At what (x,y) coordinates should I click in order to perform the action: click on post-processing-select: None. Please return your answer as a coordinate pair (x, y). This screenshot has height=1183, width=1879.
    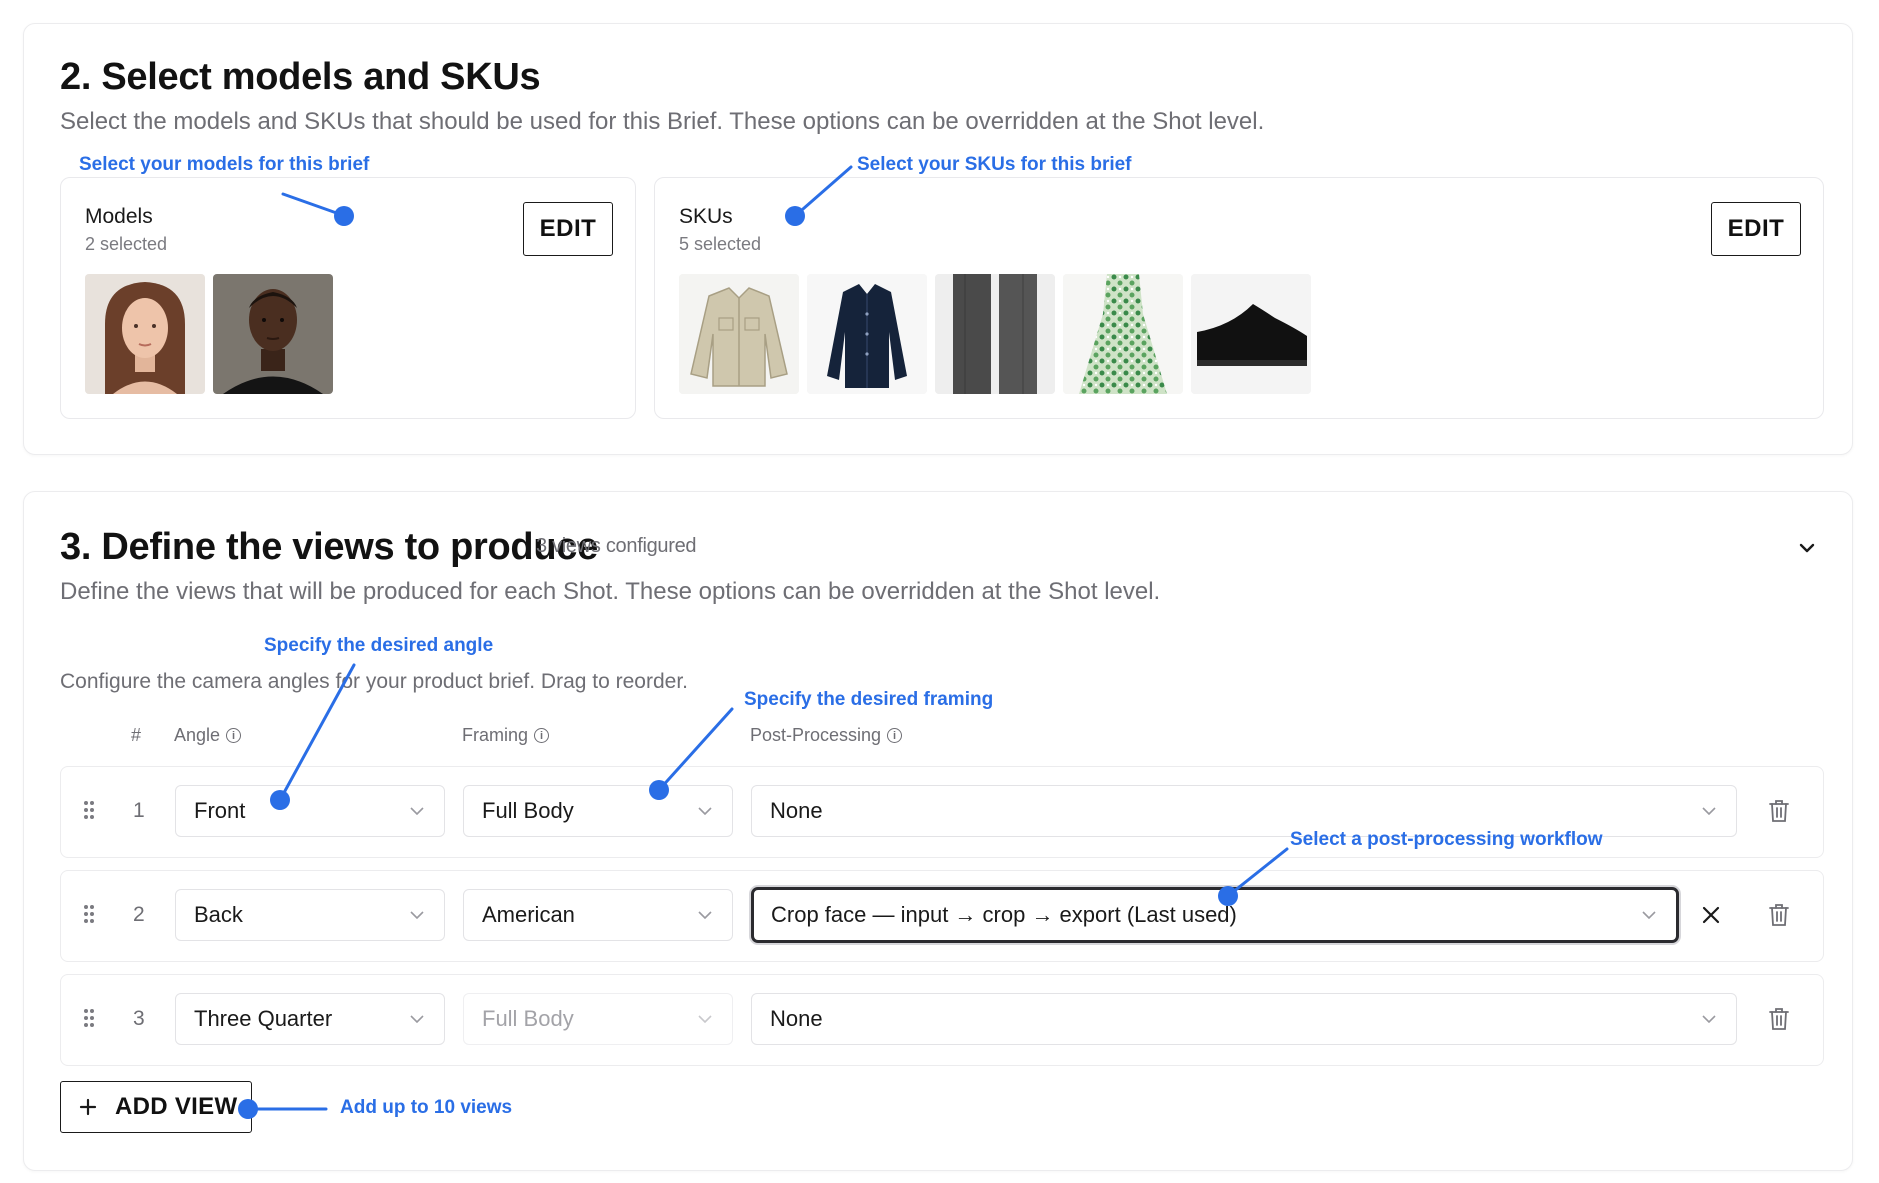
    Looking at the image, I should click on (1244, 1019).